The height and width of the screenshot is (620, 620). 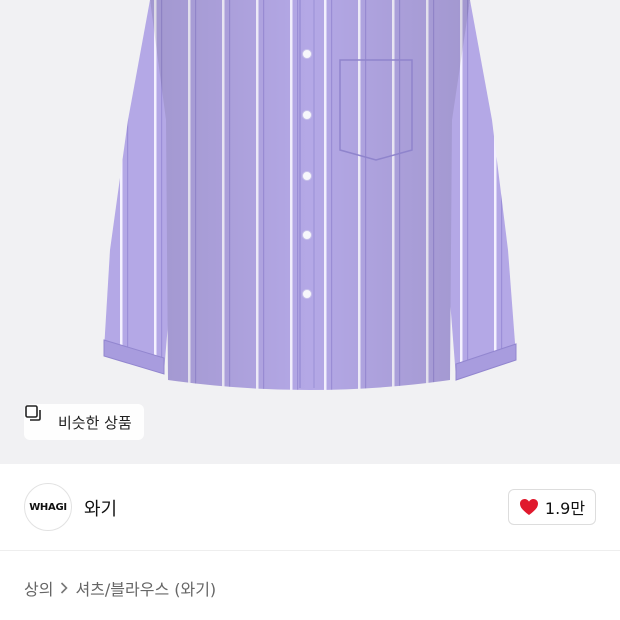 I want to click on brand-logo: WHAGI, so click(x=48, y=507).